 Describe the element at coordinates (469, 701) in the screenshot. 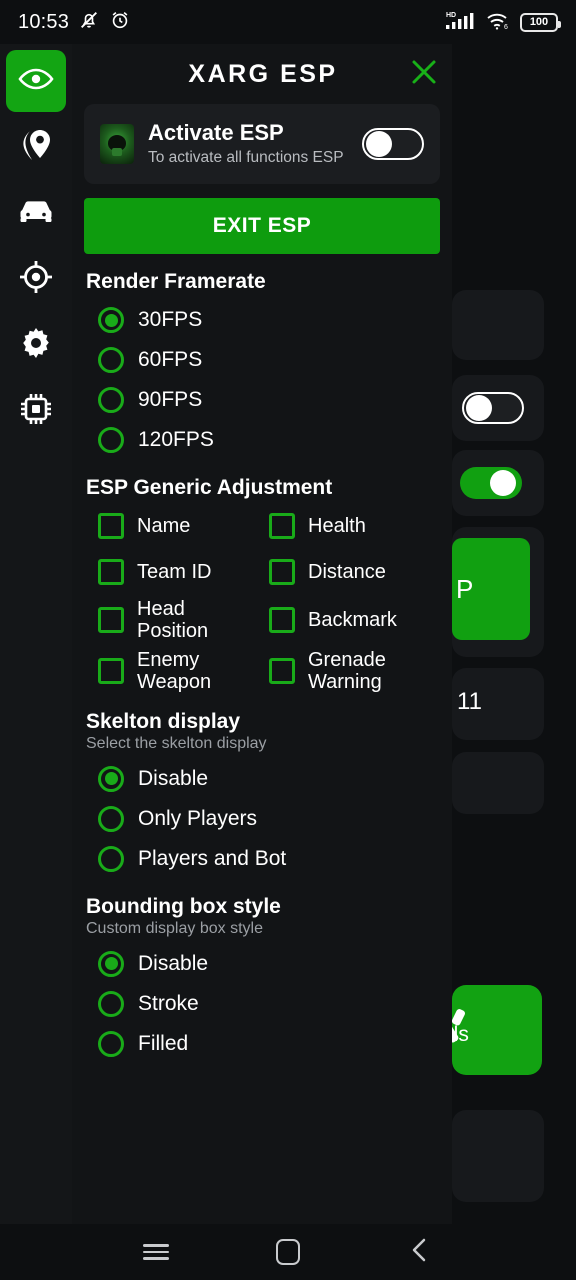

I see `bg-number-fragment: 11` at that location.